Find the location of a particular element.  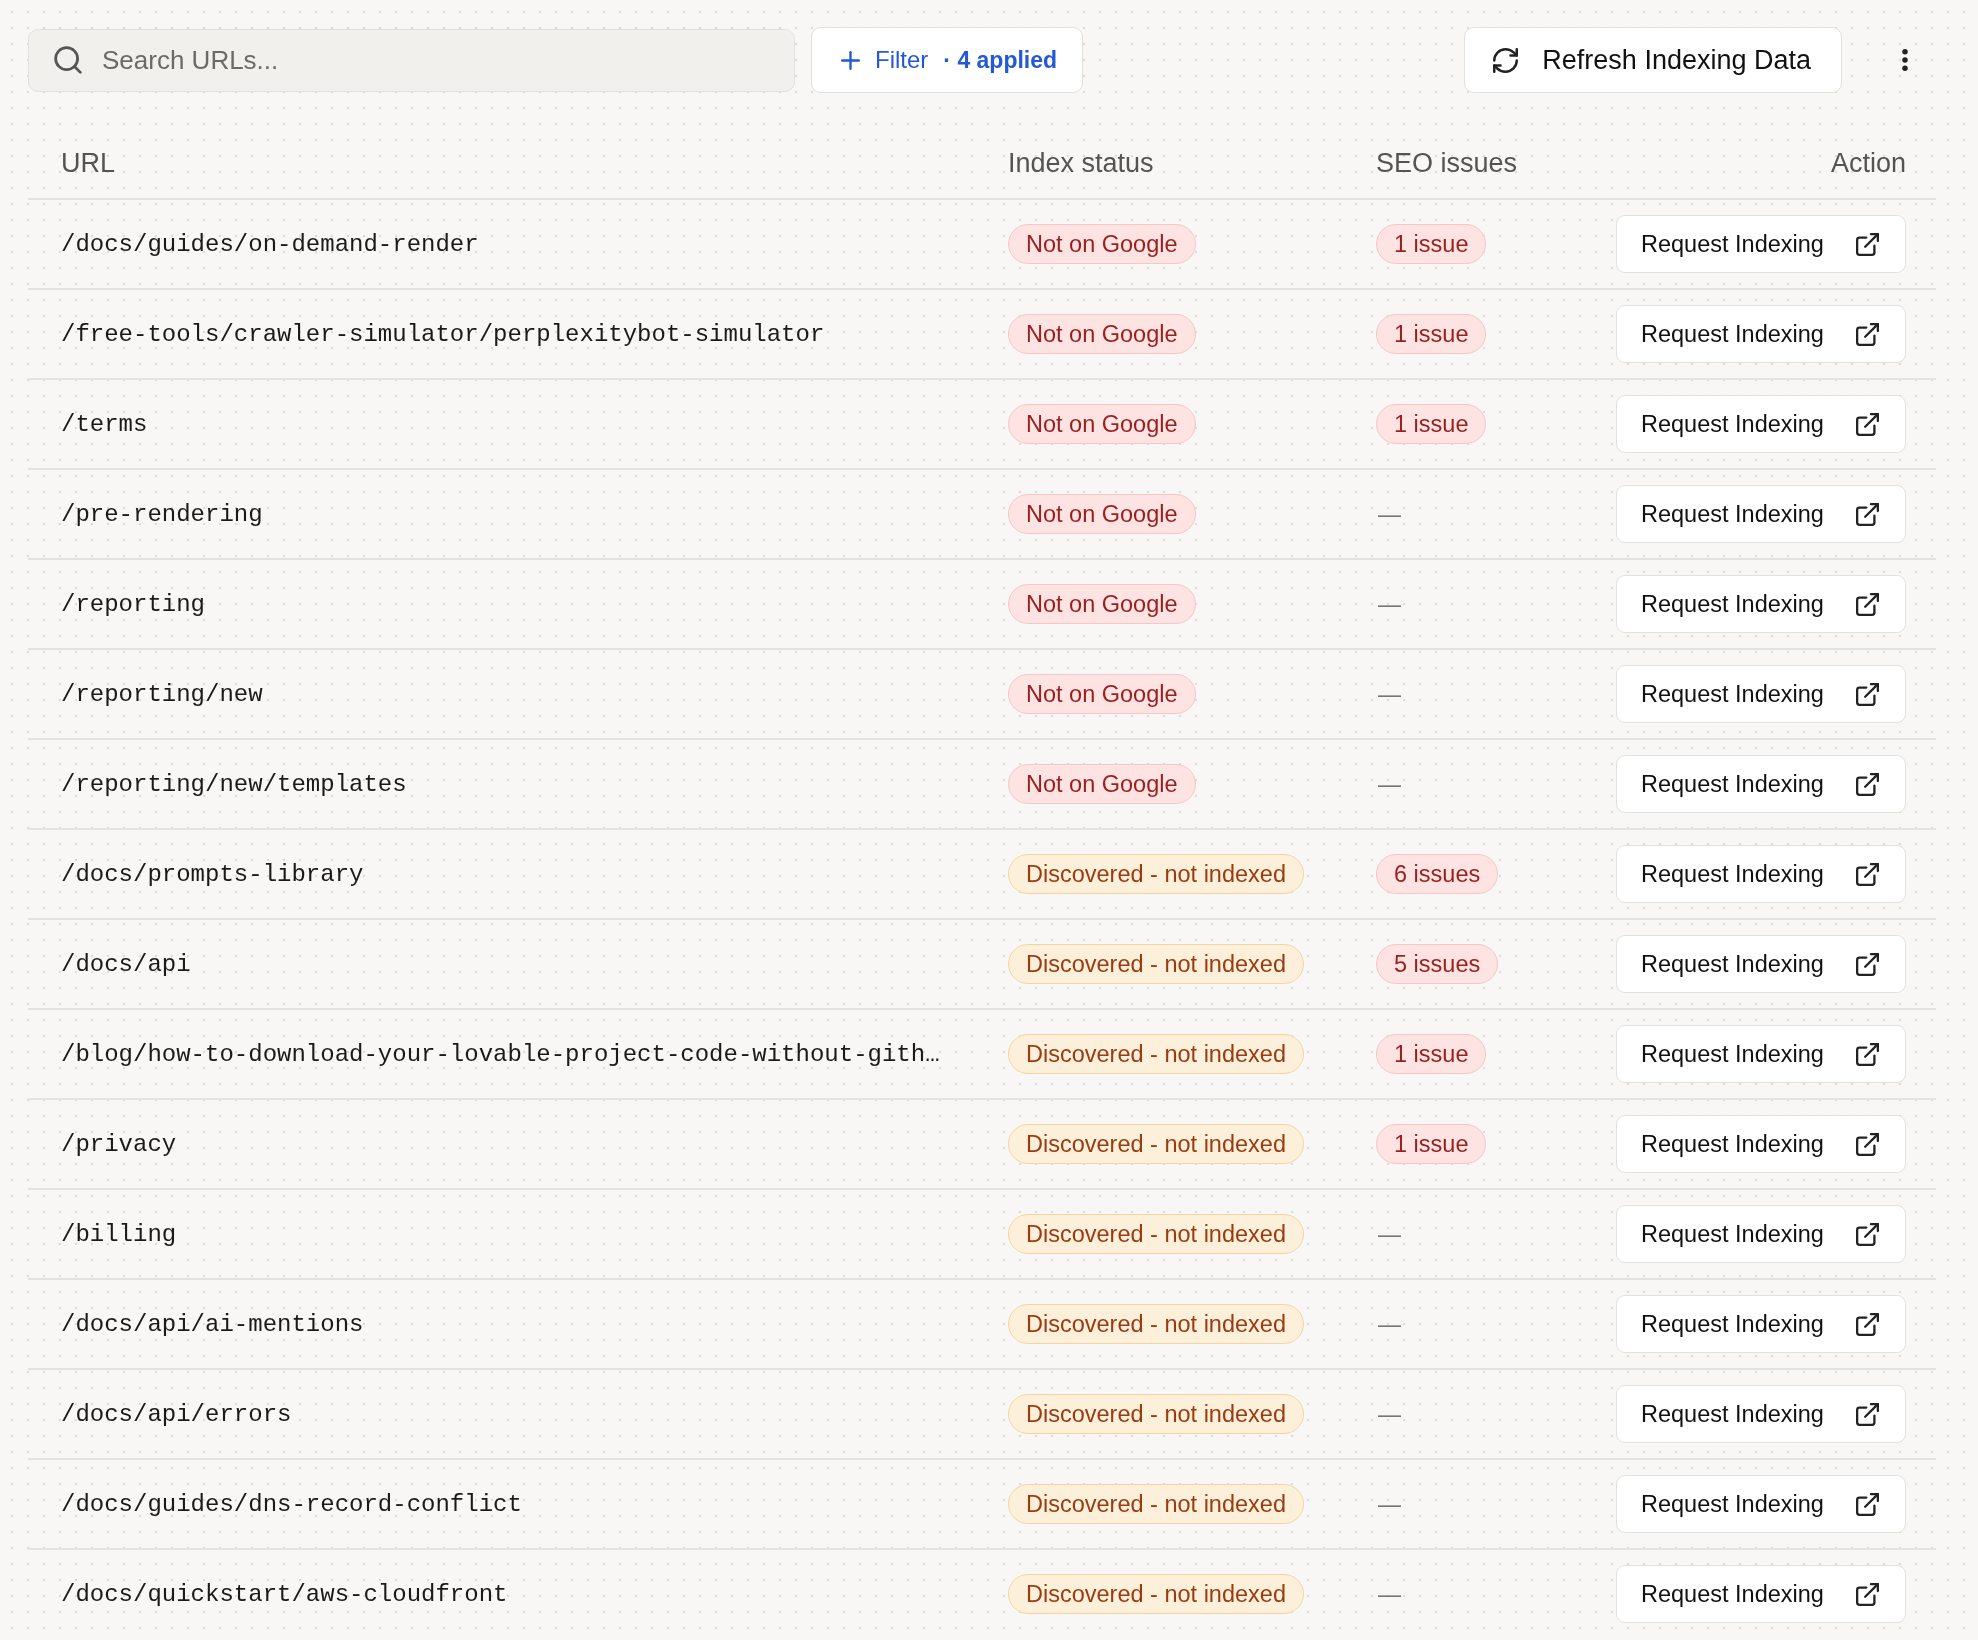

refresh-icon is located at coordinates (1506, 60).